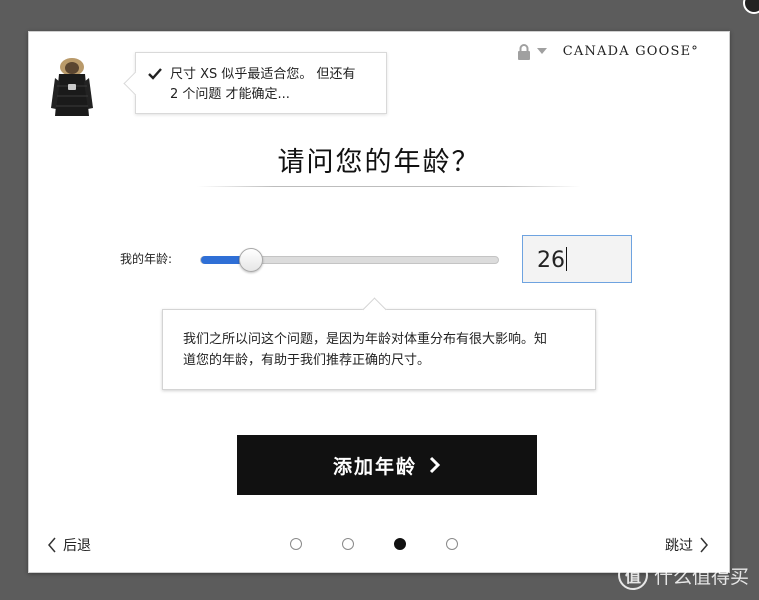 The height and width of the screenshot is (600, 759). Describe the element at coordinates (146, 259) in the screenshot. I see `age-label: 我的年龄:` at that location.